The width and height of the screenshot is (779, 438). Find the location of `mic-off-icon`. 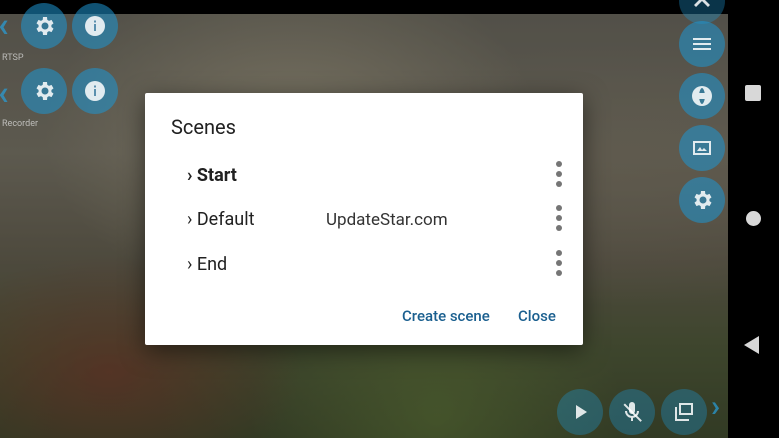

mic-off-icon is located at coordinates (632, 412).